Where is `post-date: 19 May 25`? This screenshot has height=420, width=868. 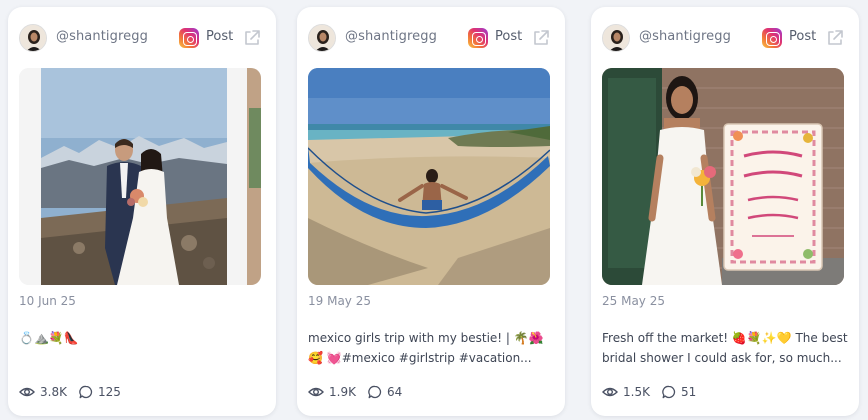
post-date: 19 May 25 is located at coordinates (339, 301).